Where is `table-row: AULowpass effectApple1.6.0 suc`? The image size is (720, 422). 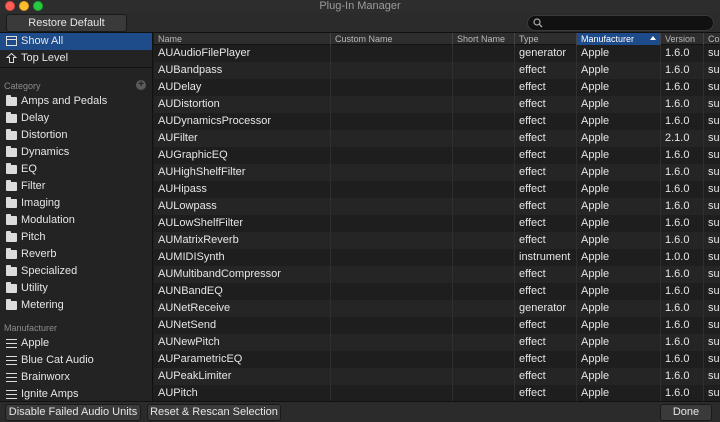
table-row: AULowpass effectApple1.6.0 suc is located at coordinates (437, 206).